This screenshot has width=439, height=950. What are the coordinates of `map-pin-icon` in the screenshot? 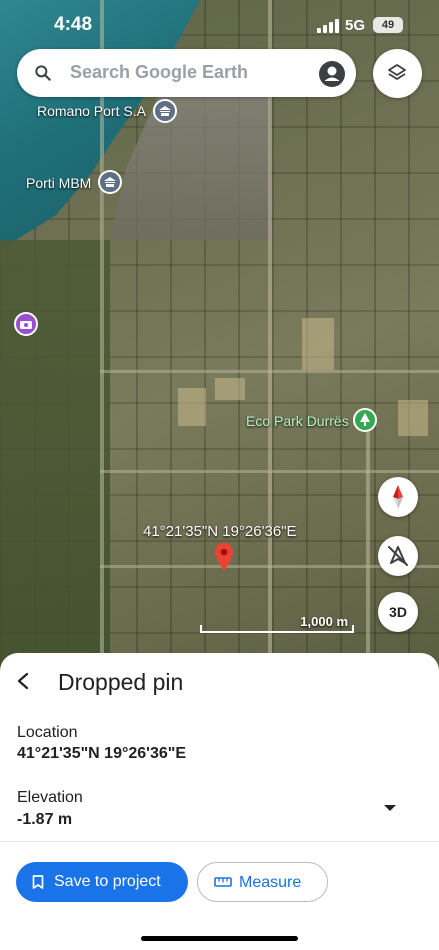 It's located at (224, 557).